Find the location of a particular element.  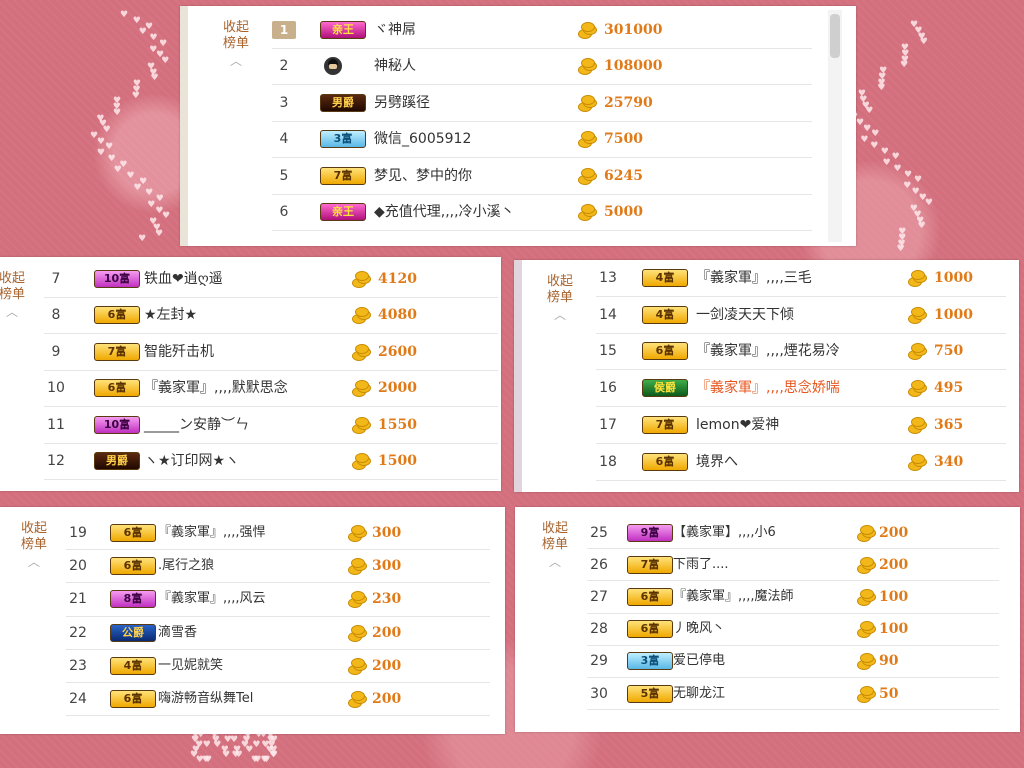

user-name: 【義家軍】,,,,小6 is located at coordinates (724, 533).